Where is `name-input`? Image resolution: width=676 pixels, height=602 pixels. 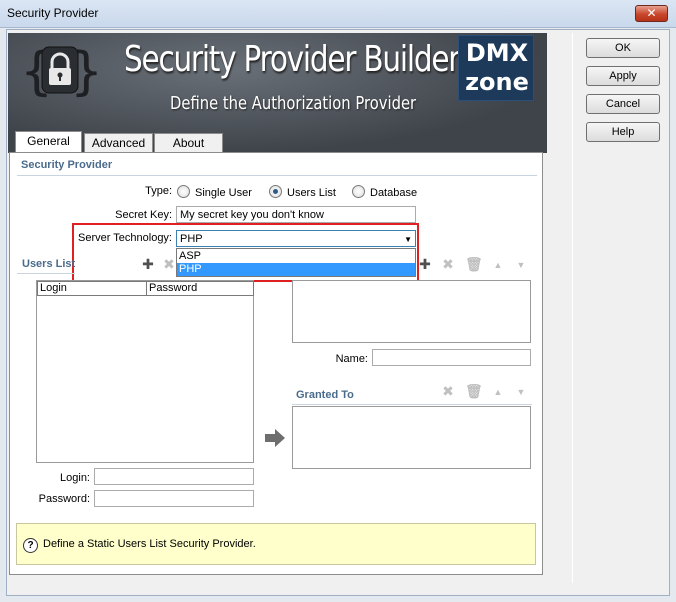
name-input is located at coordinates (451, 357).